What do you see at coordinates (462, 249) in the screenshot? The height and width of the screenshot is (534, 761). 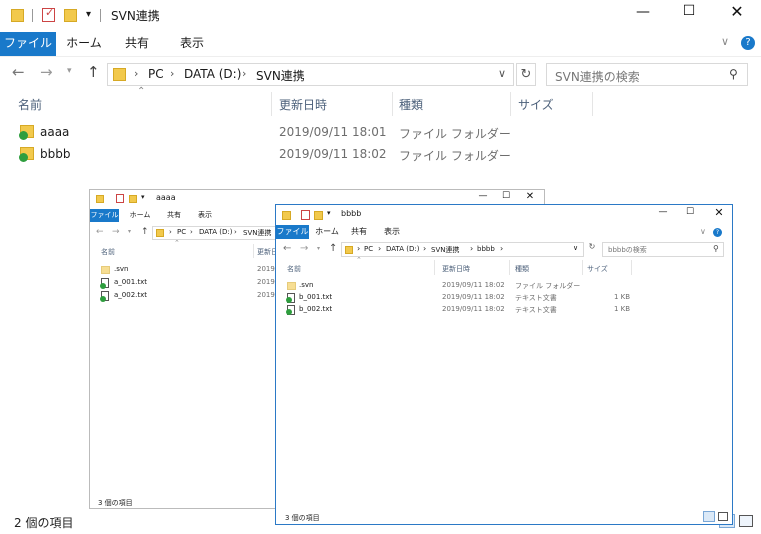 I see `address-bar: › PC › DATA (D:) › SVN連携 › bbbb › ∨` at bounding box center [462, 249].